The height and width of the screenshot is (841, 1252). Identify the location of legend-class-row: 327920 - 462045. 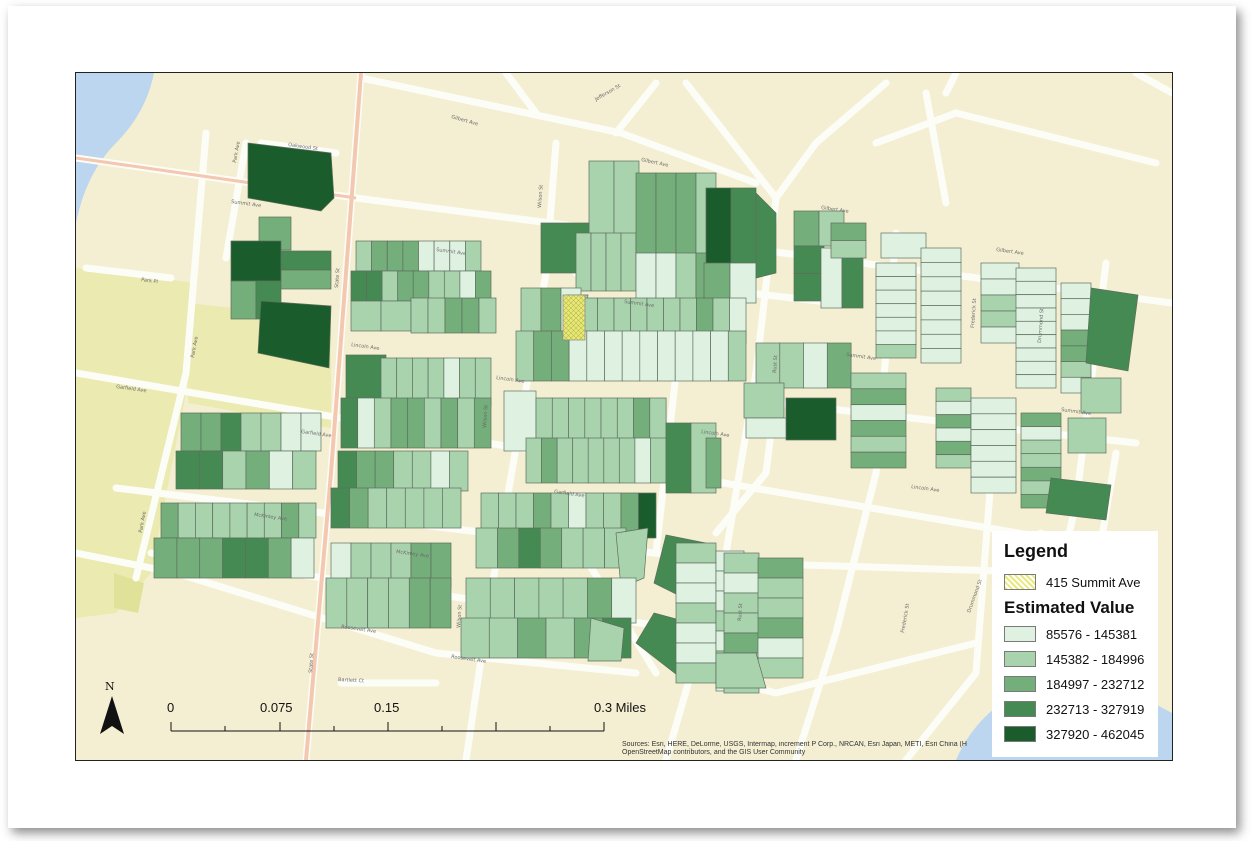
(1074, 734).